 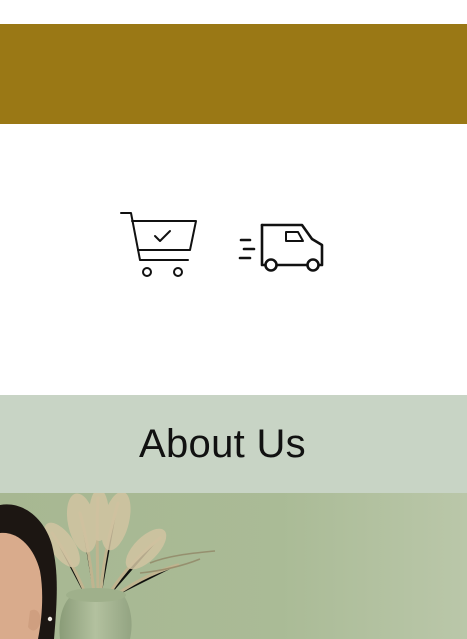 What do you see at coordinates (159, 246) in the screenshot?
I see `shopping-cart-check-icon` at bounding box center [159, 246].